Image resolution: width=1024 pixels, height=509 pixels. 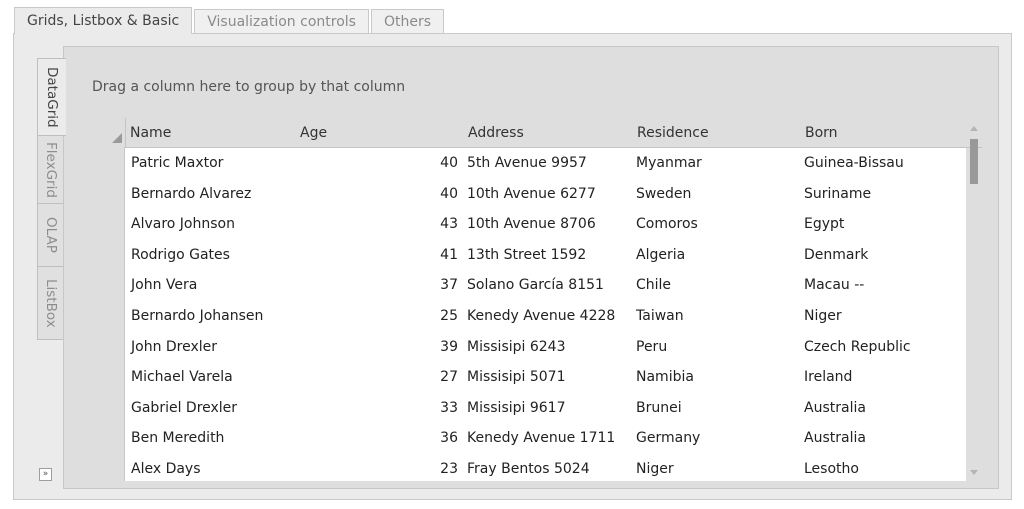 I want to click on cell-address: Kenedy Avenue 1711, so click(x=541, y=438).